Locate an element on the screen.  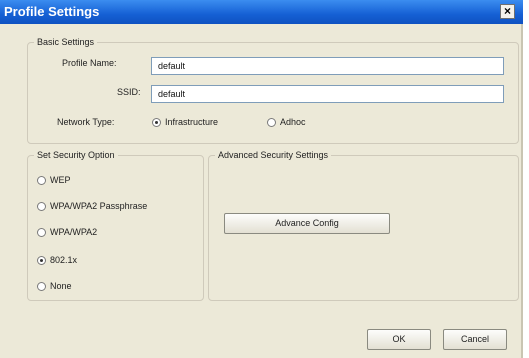
adhoc-label: Adhoc is located at coordinates (293, 122).